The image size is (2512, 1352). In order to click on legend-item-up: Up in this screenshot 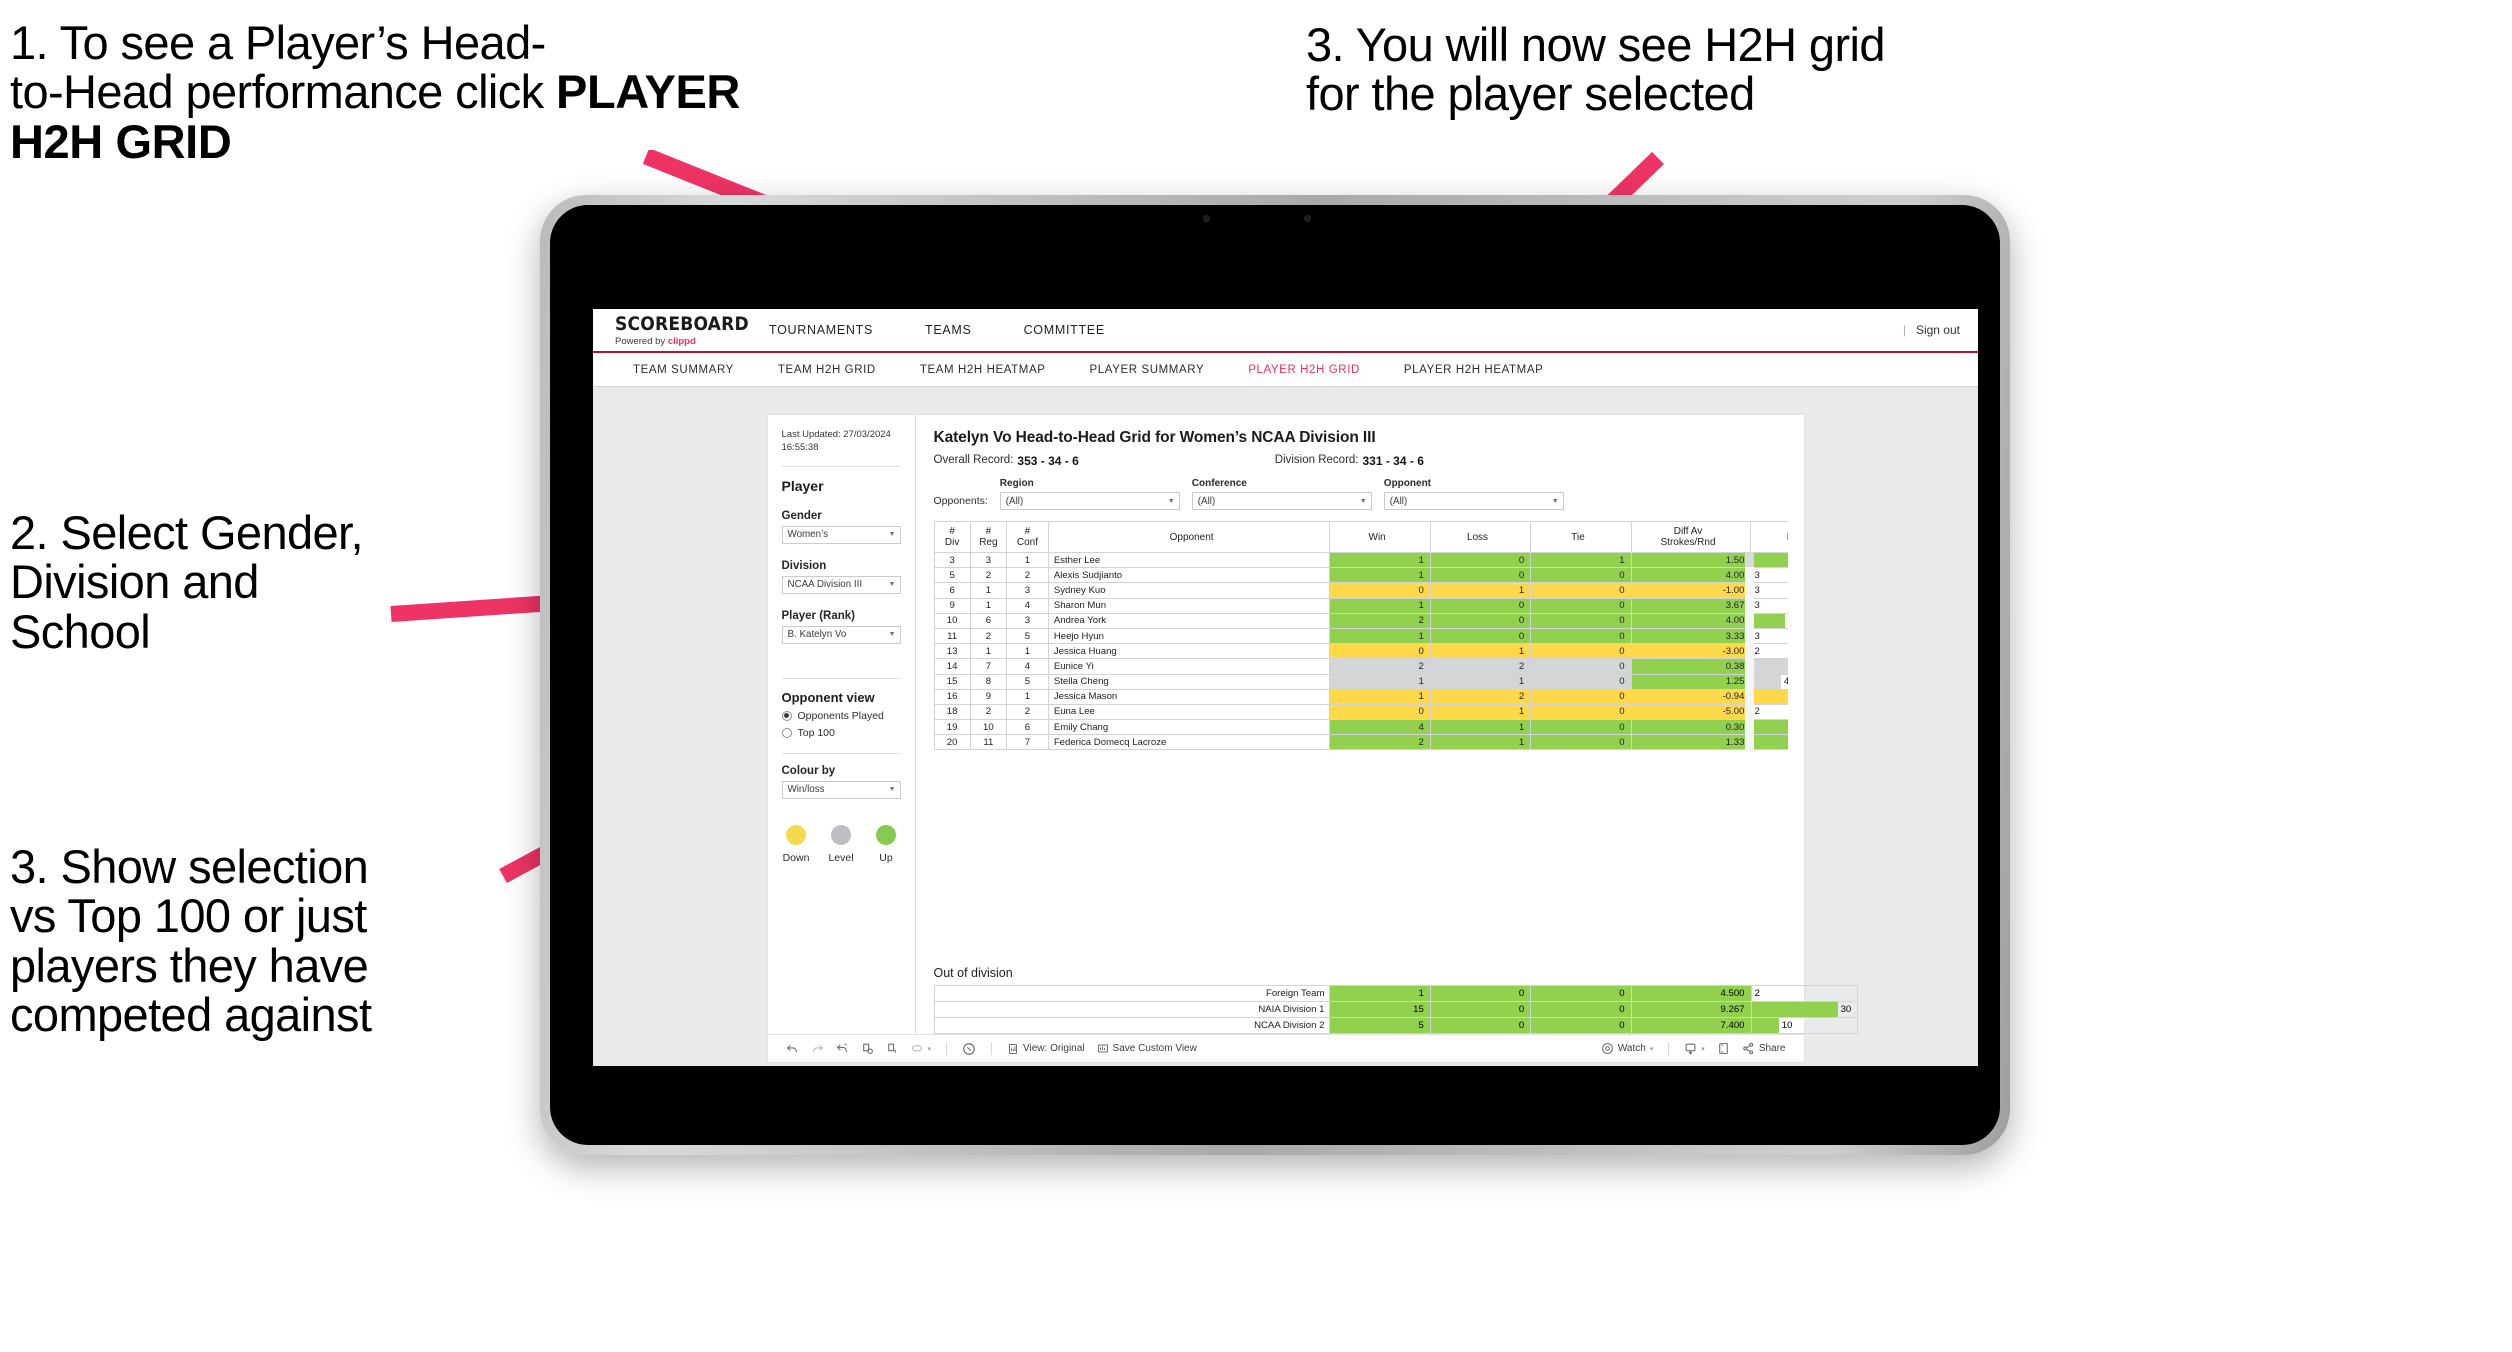, I will do `click(886, 844)`.